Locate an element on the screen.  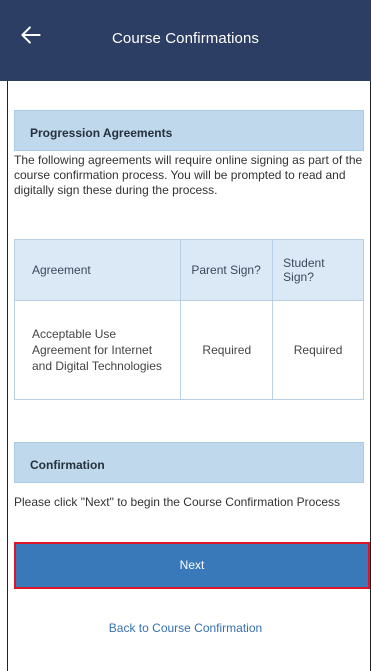
app-bar: Course Confirmations is located at coordinates (185, 40).